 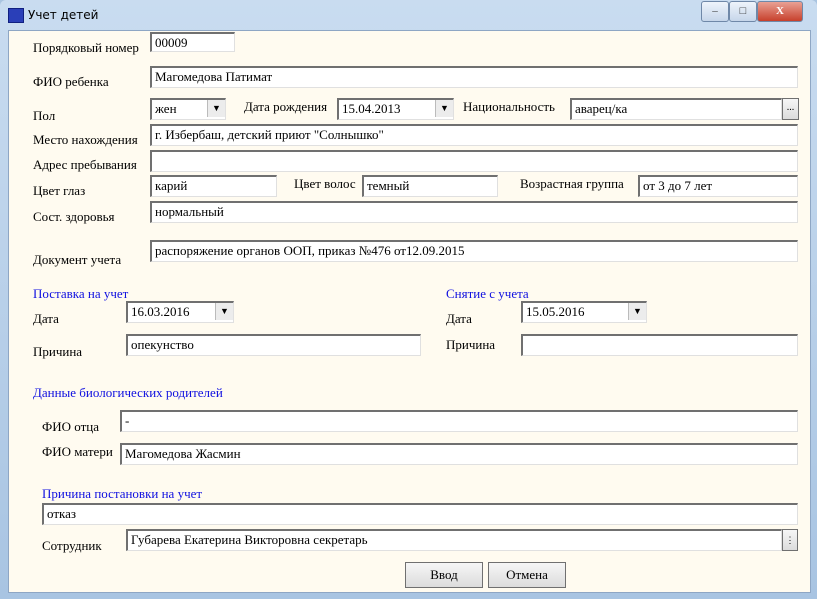 I want to click on employee-input: Губарева Екатерина Викторовна секретарь, so click(x=454, y=540).